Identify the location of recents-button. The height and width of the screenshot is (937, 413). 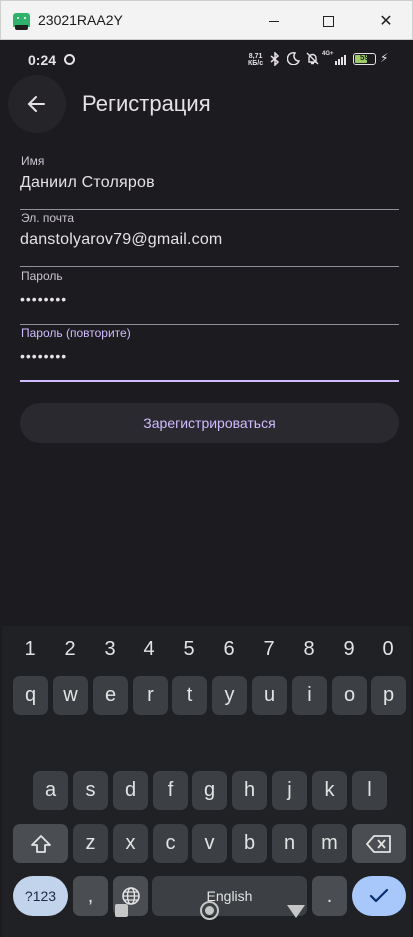
(121, 910).